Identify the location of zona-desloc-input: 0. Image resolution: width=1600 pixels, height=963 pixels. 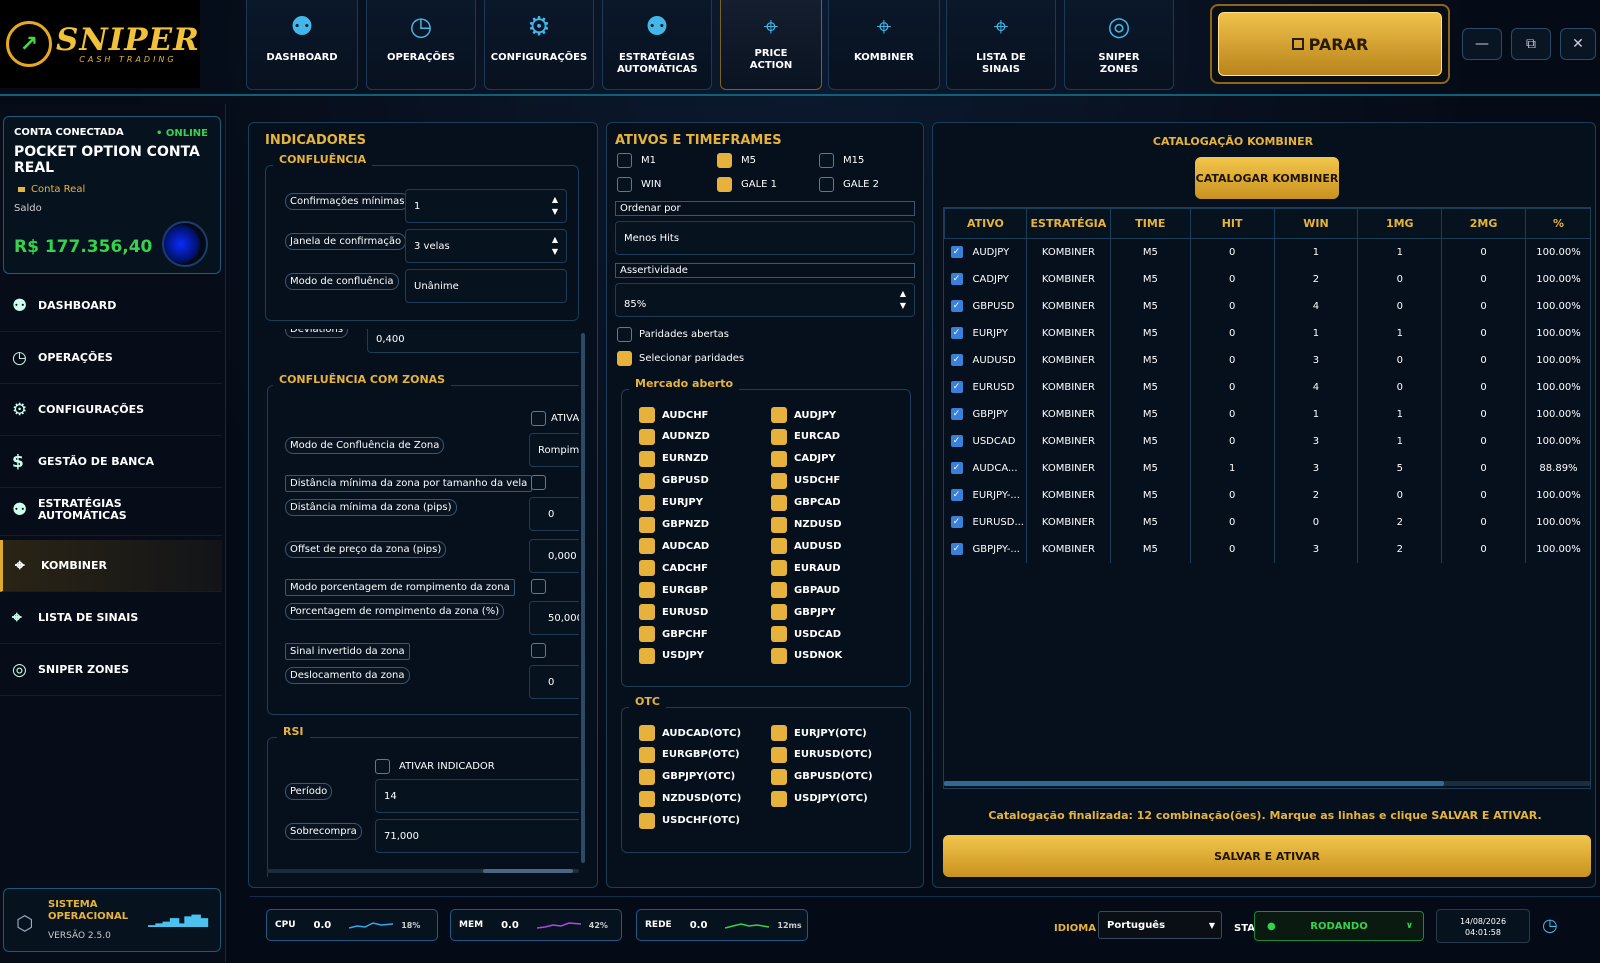
(554, 682).